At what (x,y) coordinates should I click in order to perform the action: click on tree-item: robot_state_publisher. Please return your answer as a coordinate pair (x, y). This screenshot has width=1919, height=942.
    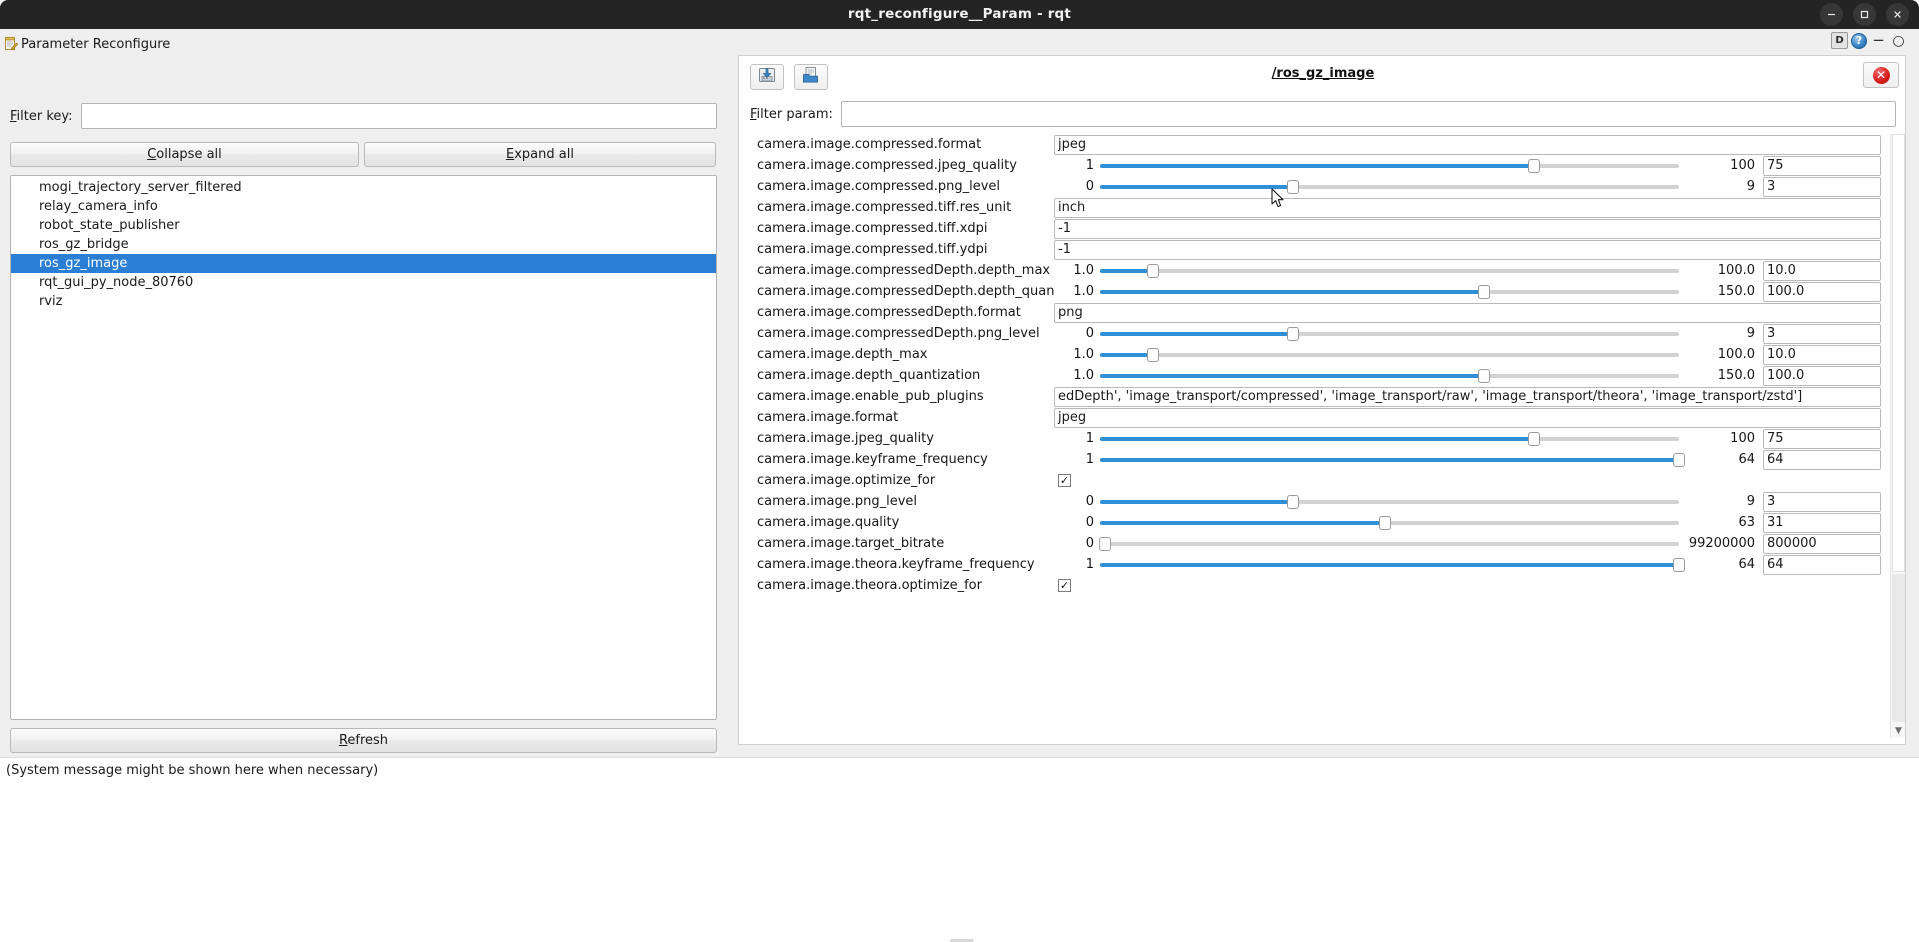
    Looking at the image, I should click on (363, 225).